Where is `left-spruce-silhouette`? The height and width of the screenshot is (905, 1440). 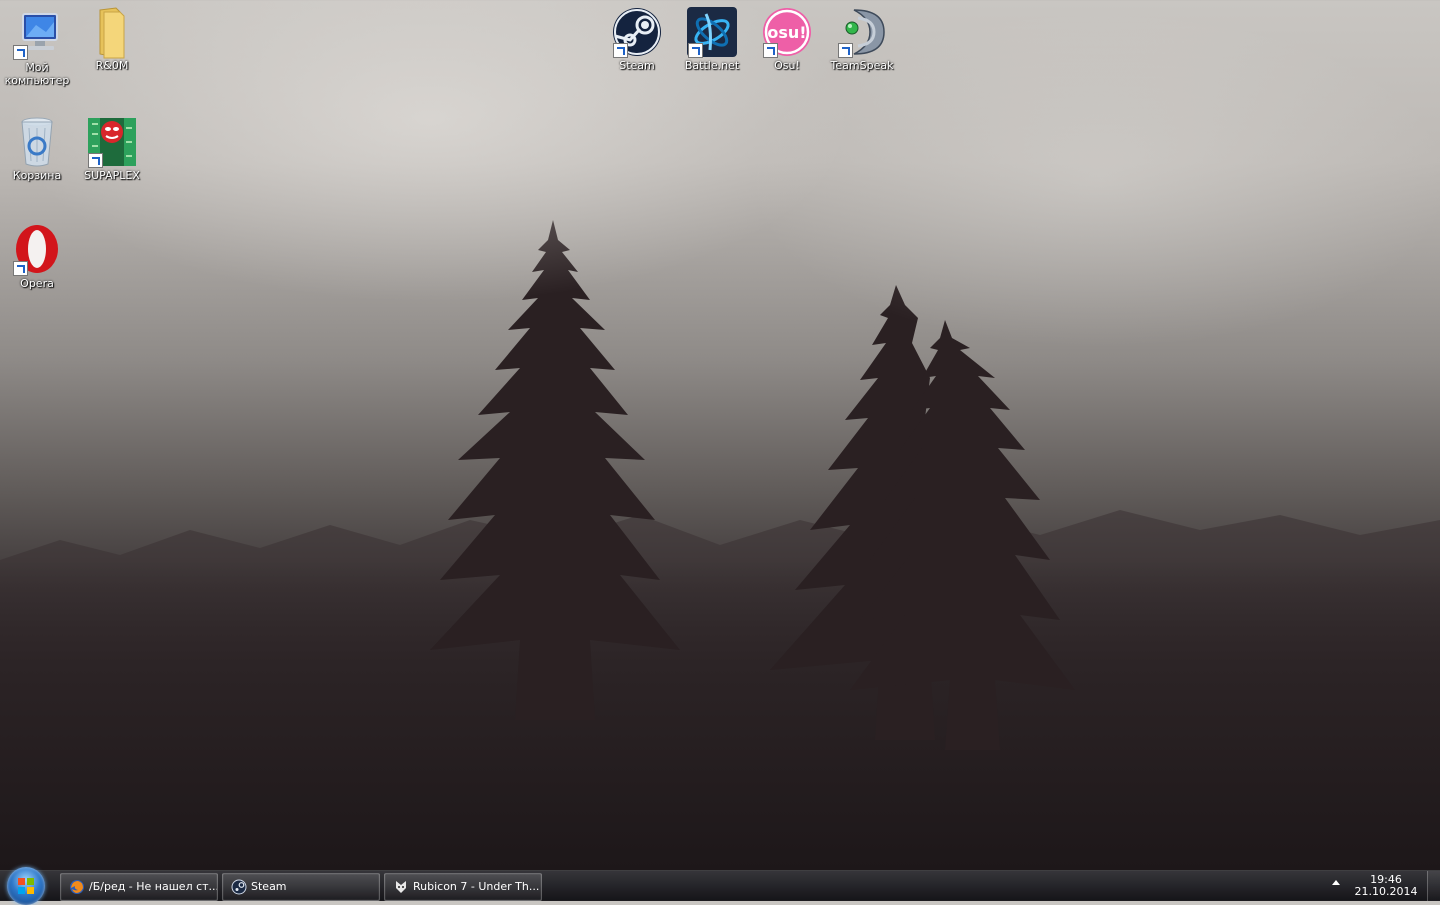 left-spruce-silhouette is located at coordinates (555, 470).